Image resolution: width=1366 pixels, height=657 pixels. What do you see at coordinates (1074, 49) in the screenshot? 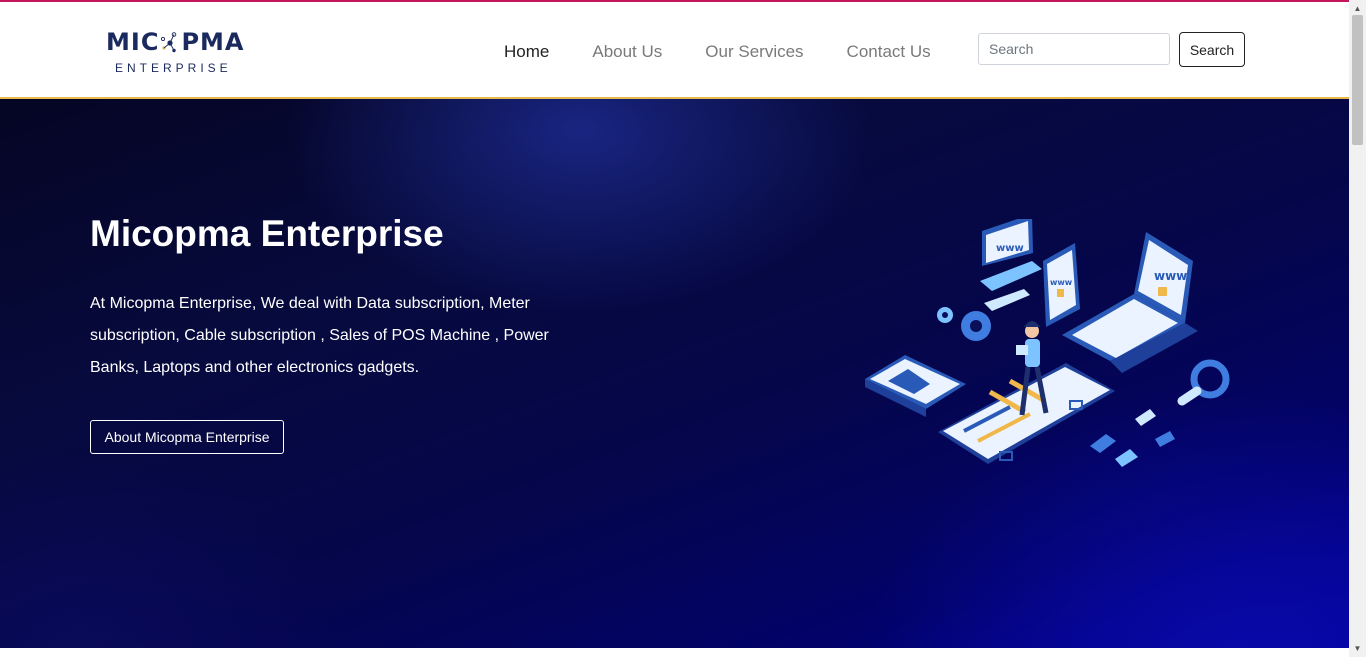
I see `search-input` at bounding box center [1074, 49].